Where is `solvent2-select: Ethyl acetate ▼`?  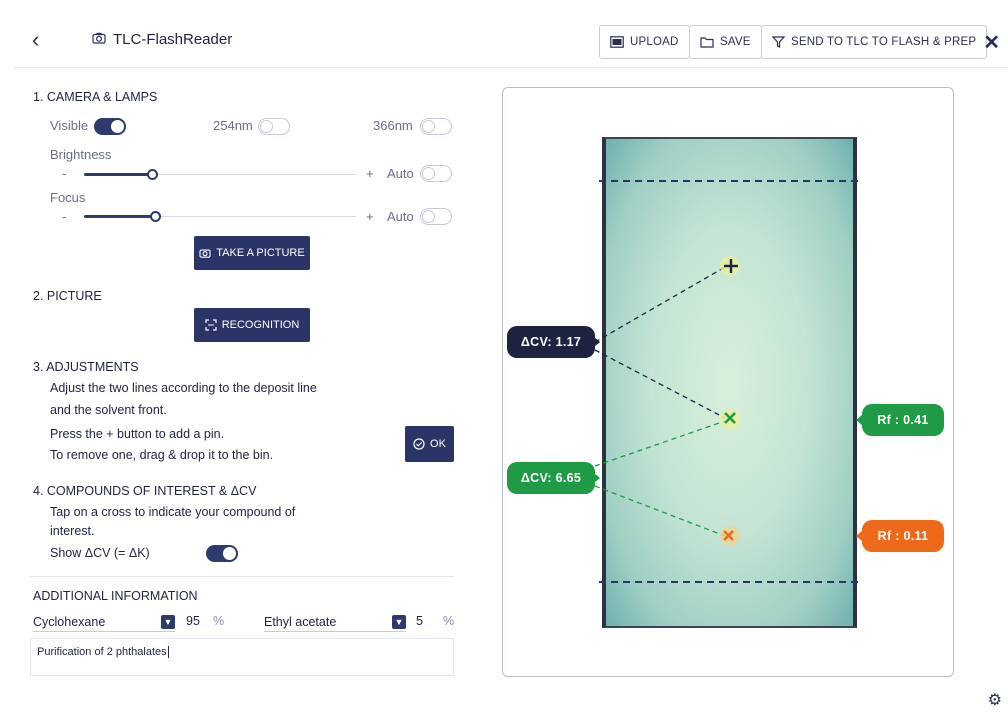
solvent2-select: Ethyl acetate ▼ is located at coordinates (335, 622).